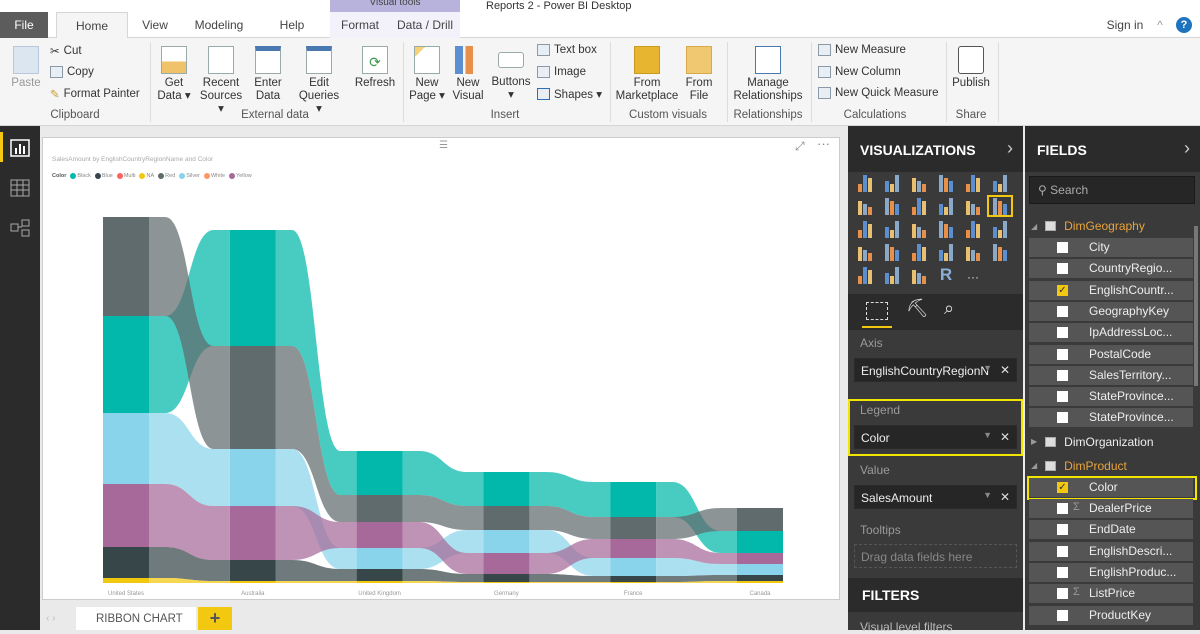 The height and width of the screenshot is (634, 1200). What do you see at coordinates (919, 206) in the screenshot?
I see `stacked-area-visual-icon` at bounding box center [919, 206].